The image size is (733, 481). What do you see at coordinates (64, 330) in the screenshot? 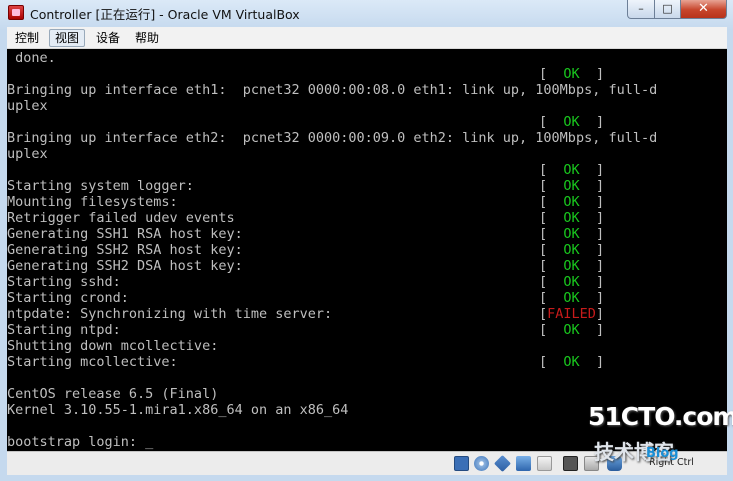
I see `console-line: Starting ntpd:` at bounding box center [64, 330].